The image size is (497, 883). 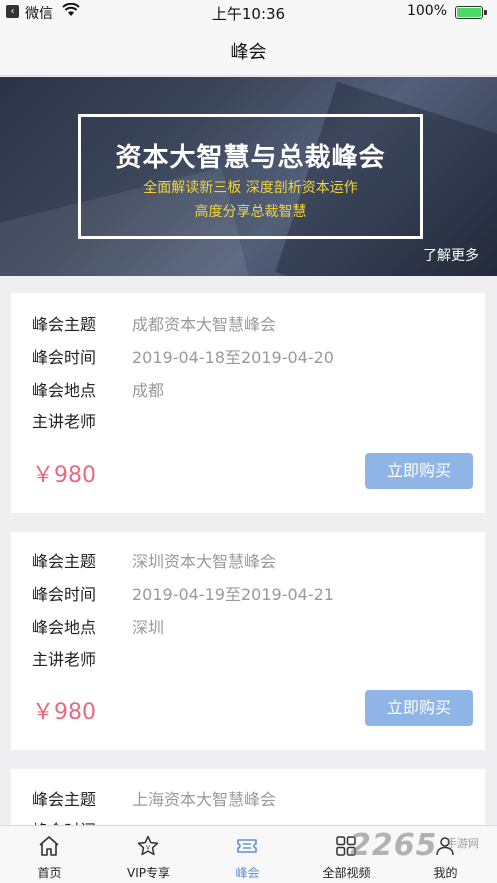 What do you see at coordinates (469, 12) in the screenshot?
I see `battery-icon` at bounding box center [469, 12].